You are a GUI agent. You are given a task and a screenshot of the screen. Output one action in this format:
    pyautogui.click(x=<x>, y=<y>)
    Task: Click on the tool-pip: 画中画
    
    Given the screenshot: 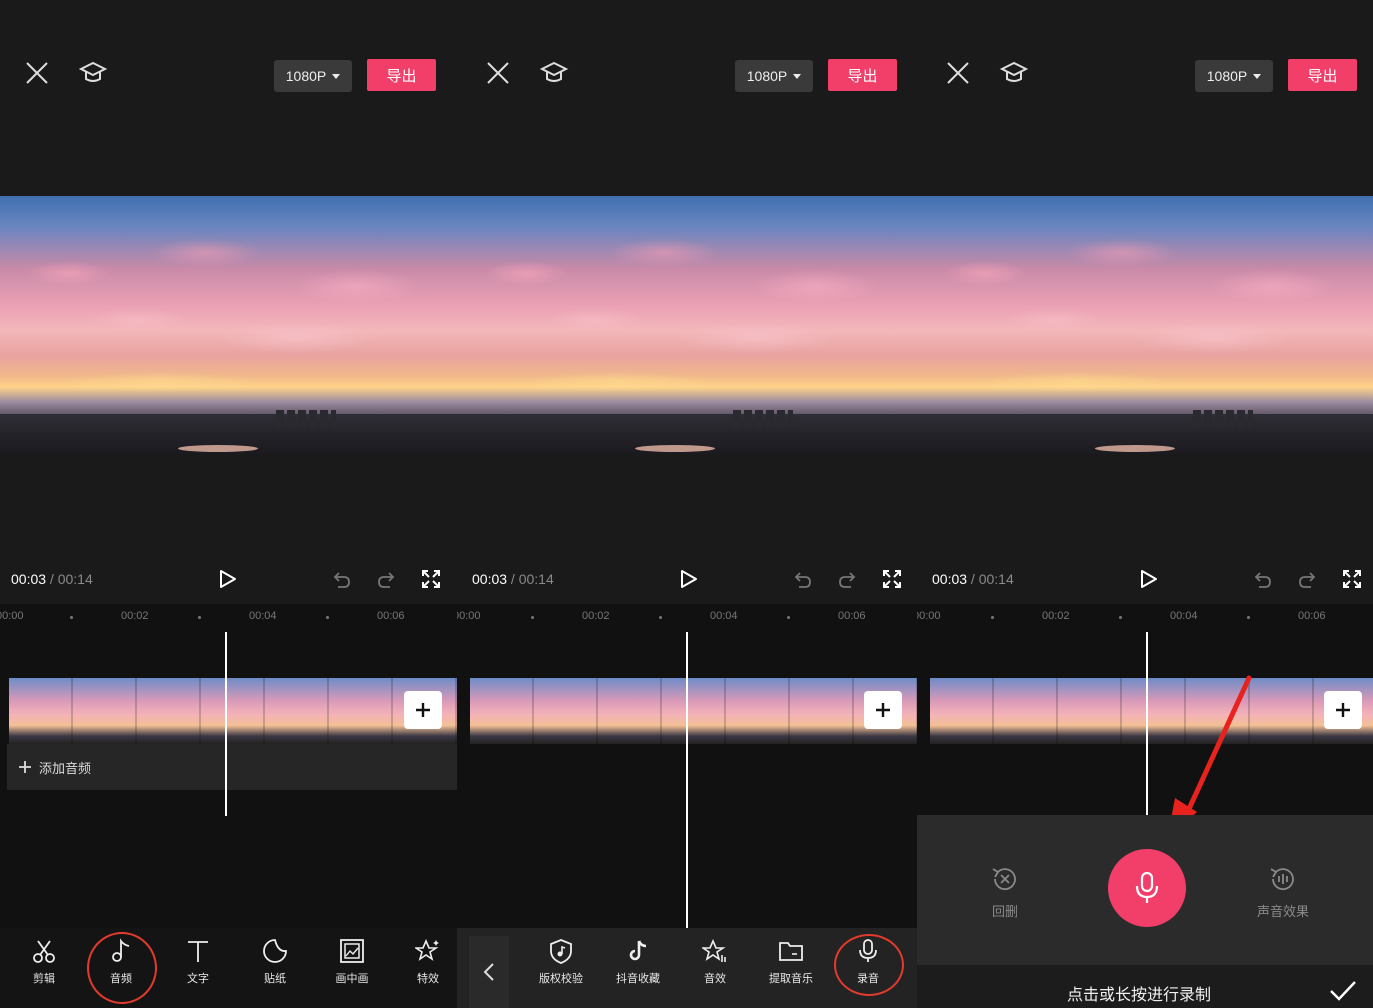 What is the action you would take?
    pyautogui.click(x=352, y=962)
    